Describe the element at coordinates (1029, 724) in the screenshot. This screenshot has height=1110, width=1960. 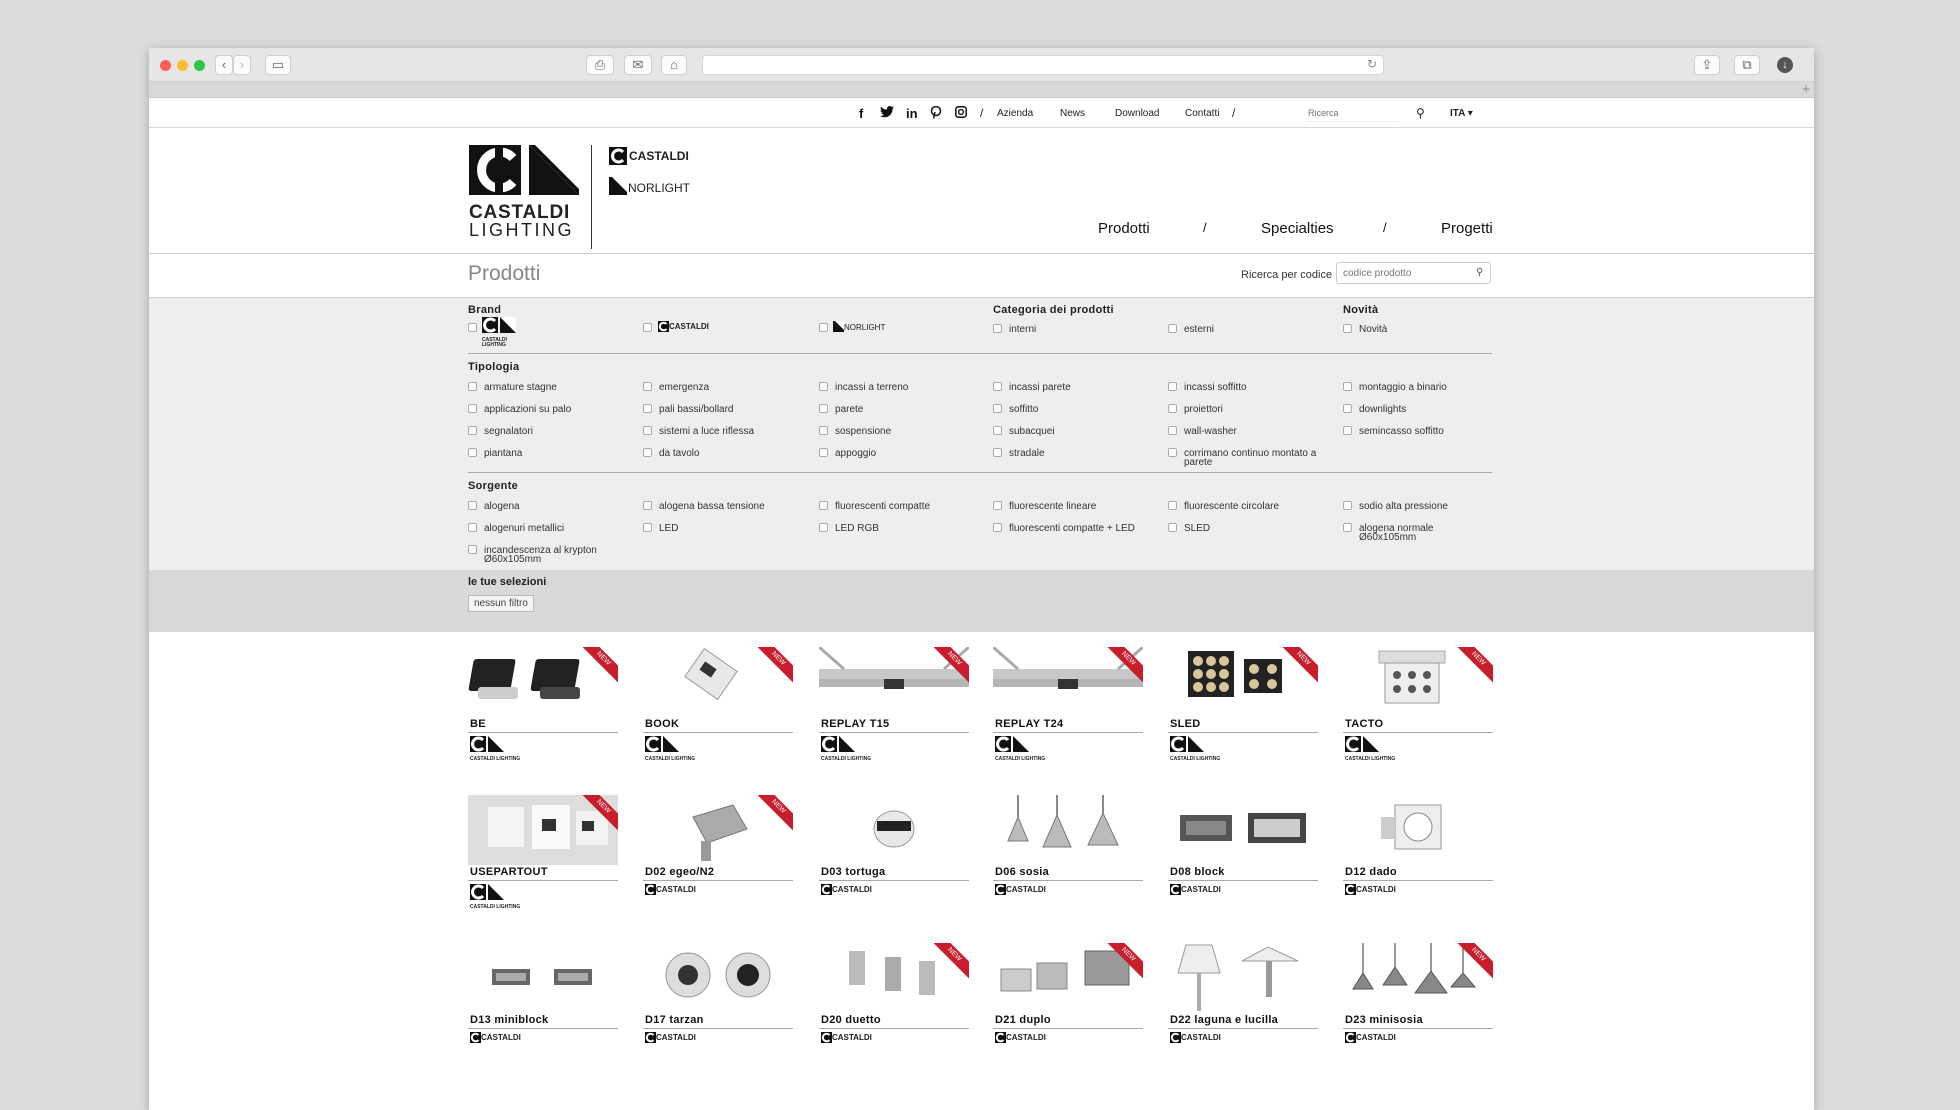
I see `product-name: REPLAY T24` at that location.